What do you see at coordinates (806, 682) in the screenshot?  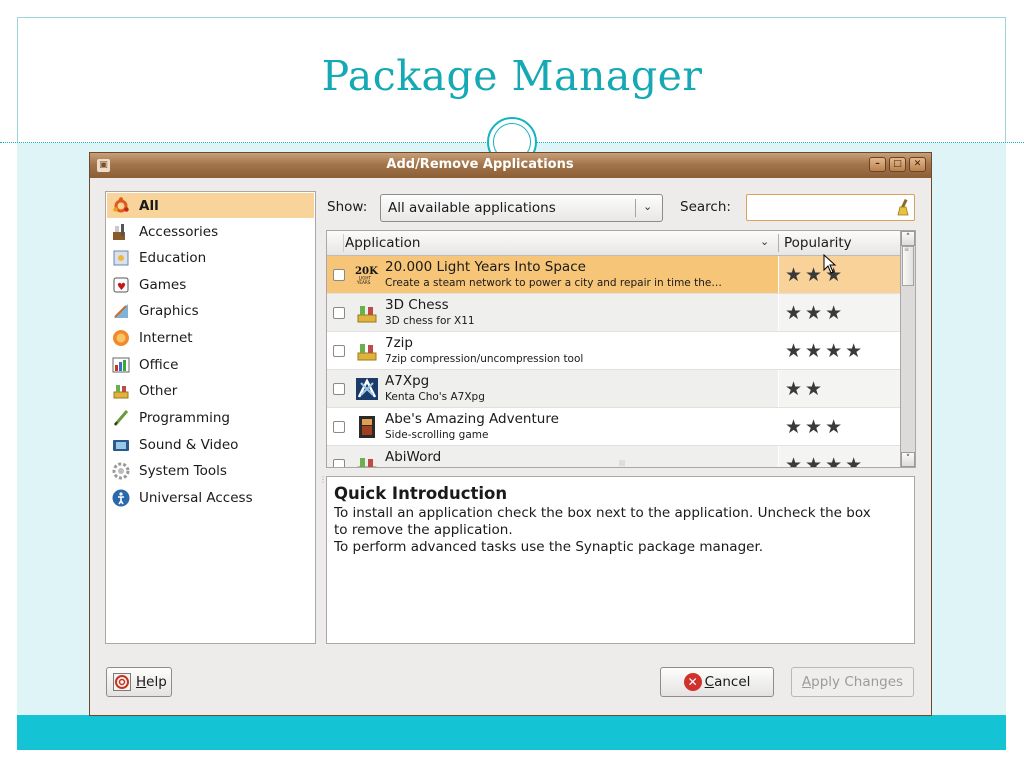 I see `apply-mnemonic: A` at bounding box center [806, 682].